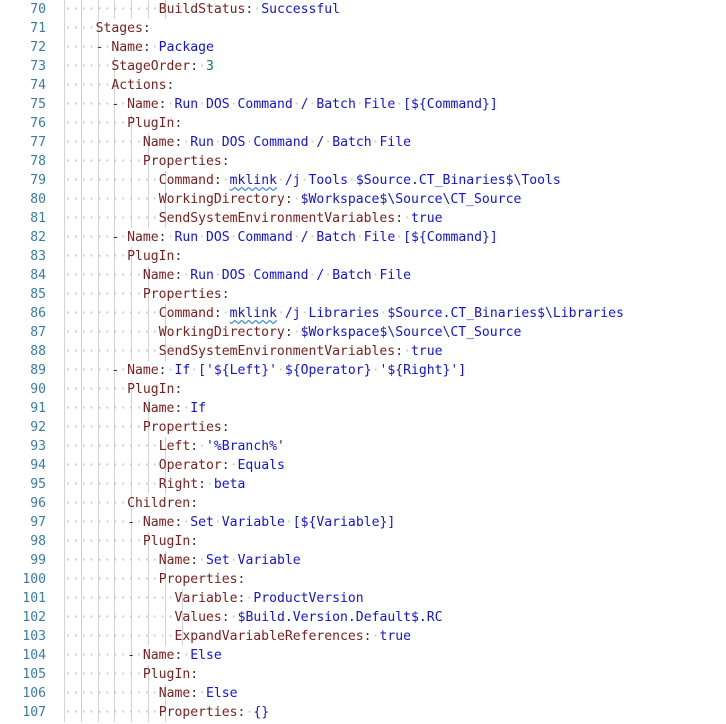  What do you see at coordinates (38, 503) in the screenshot?
I see `line-number: 96` at bounding box center [38, 503].